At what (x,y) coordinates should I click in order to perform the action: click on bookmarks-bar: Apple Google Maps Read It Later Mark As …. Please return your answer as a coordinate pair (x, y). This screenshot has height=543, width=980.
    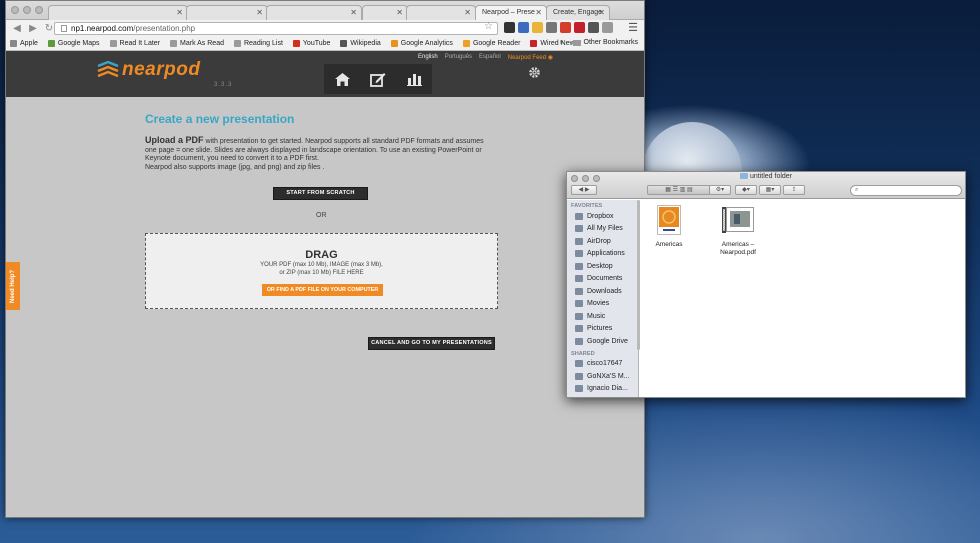
    Looking at the image, I should click on (325, 44).